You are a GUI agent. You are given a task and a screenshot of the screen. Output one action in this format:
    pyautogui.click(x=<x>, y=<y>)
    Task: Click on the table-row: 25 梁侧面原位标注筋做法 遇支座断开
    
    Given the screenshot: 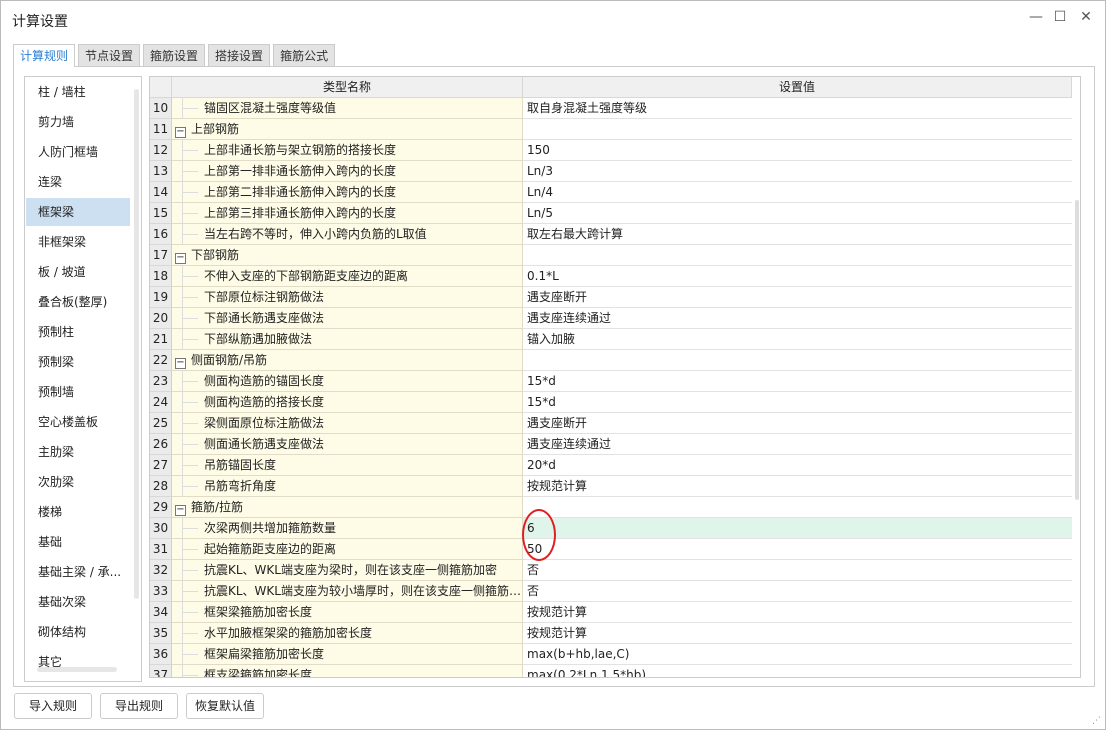 What is the action you would take?
    pyautogui.click(x=611, y=423)
    